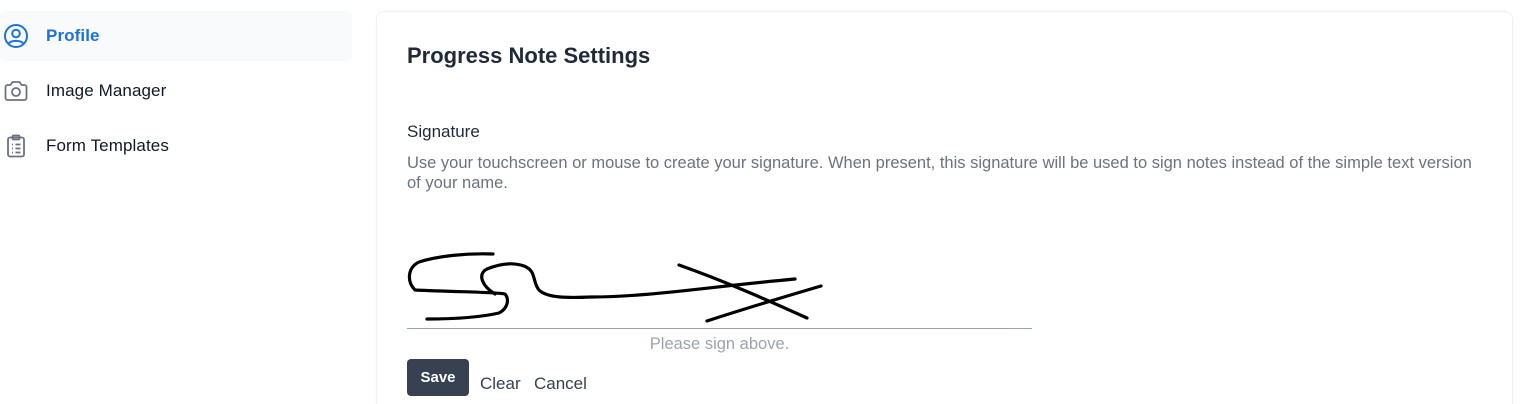  Describe the element at coordinates (176, 91) in the screenshot. I see `sidebar-item-image-manager: Image Manager` at that location.